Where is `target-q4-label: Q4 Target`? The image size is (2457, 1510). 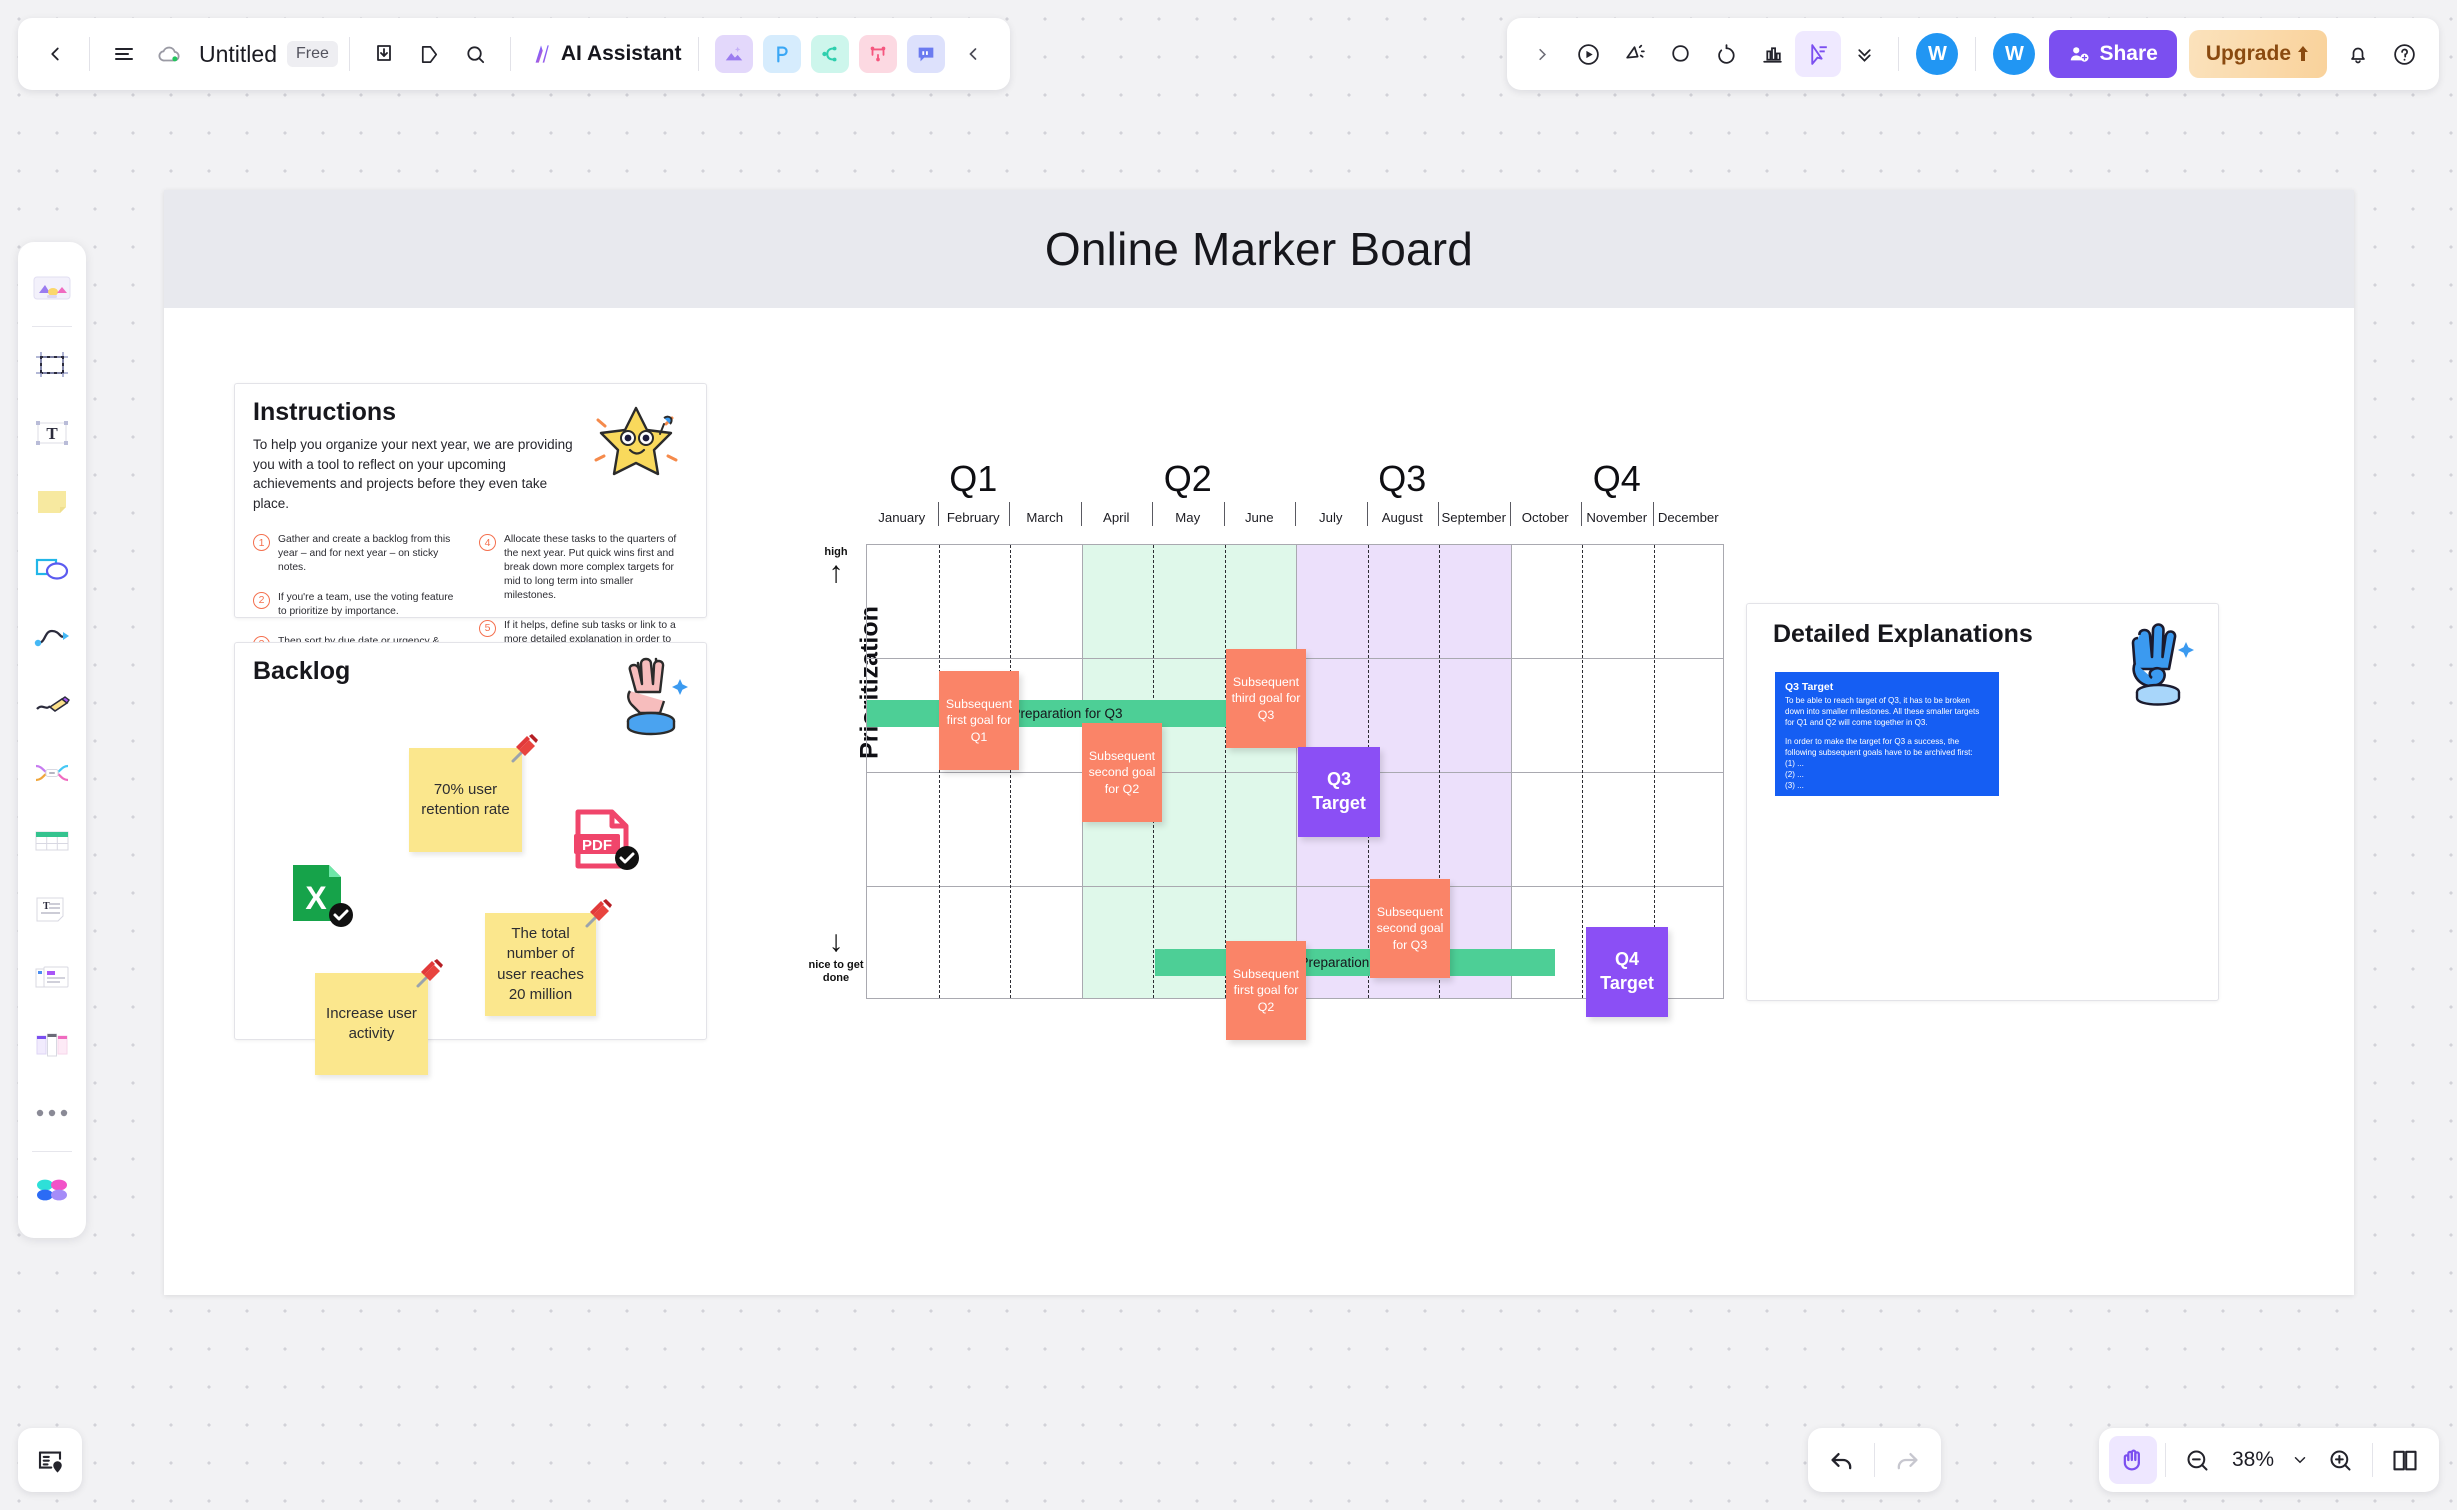 target-q4-label: Q4 Target is located at coordinates (1627, 971).